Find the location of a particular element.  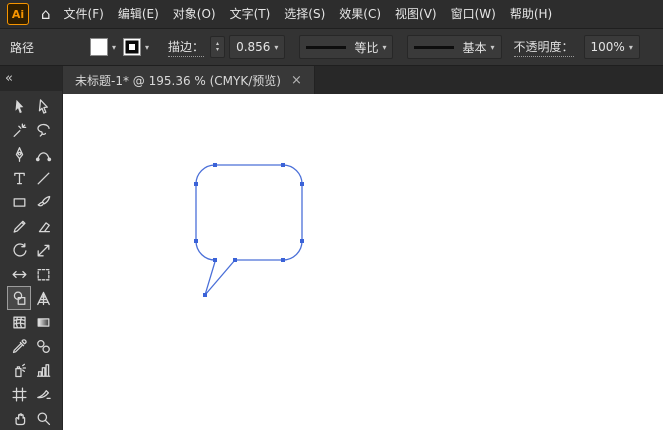

brush-value: 基本 is located at coordinates (474, 47).